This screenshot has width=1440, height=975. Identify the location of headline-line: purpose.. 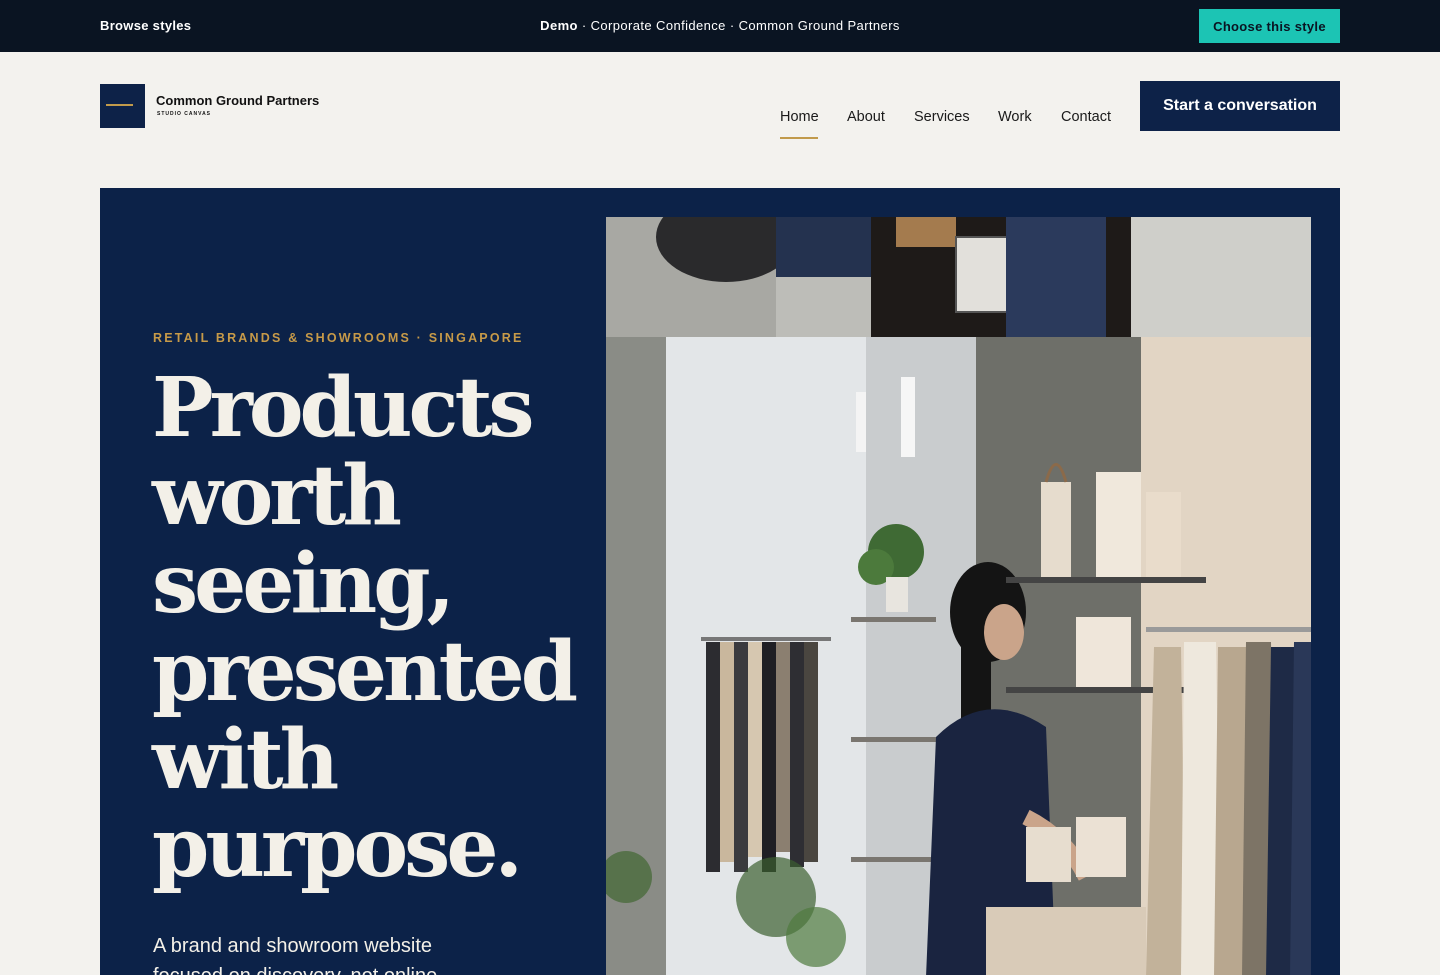
(337, 848).